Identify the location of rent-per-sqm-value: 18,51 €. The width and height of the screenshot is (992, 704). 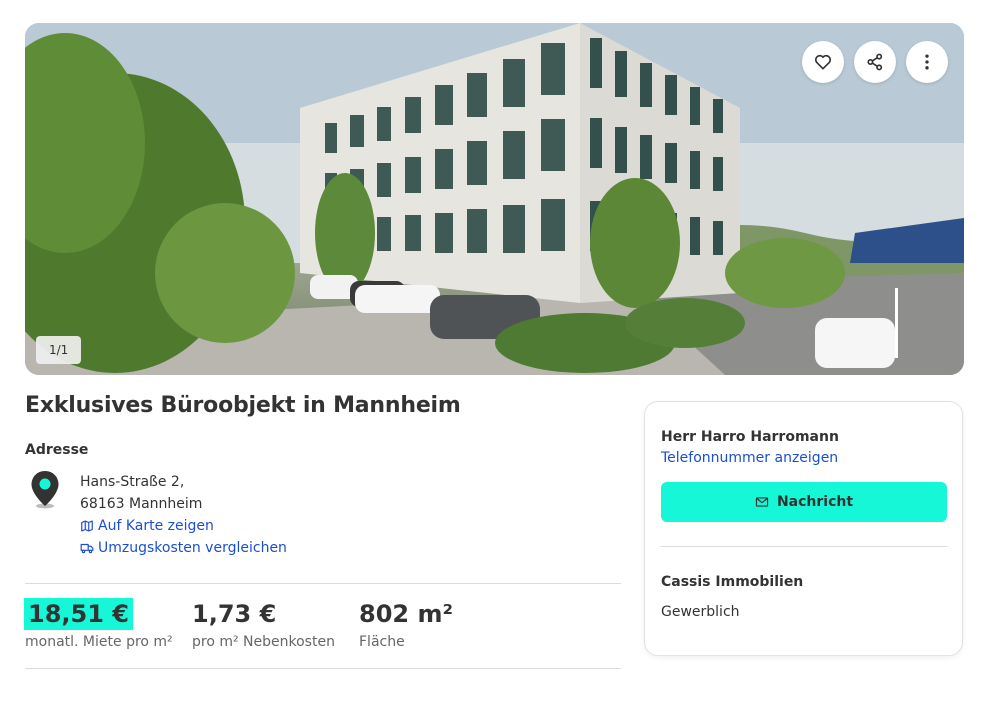
(78, 614).